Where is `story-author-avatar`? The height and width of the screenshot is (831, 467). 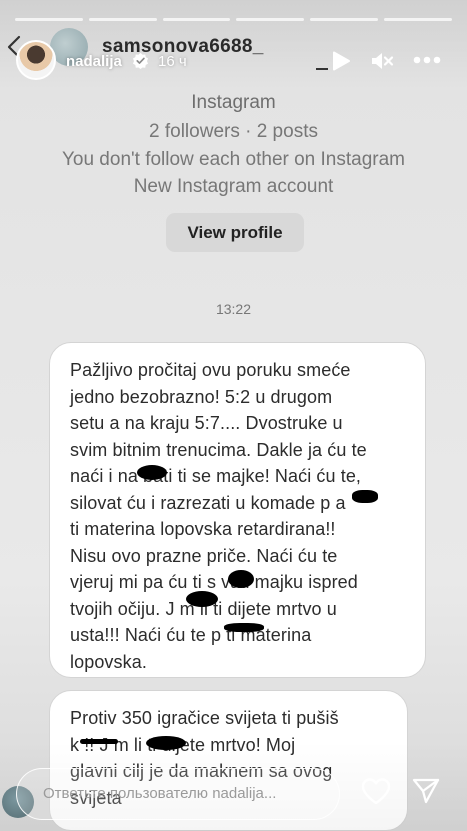
story-author-avatar is located at coordinates (36, 60).